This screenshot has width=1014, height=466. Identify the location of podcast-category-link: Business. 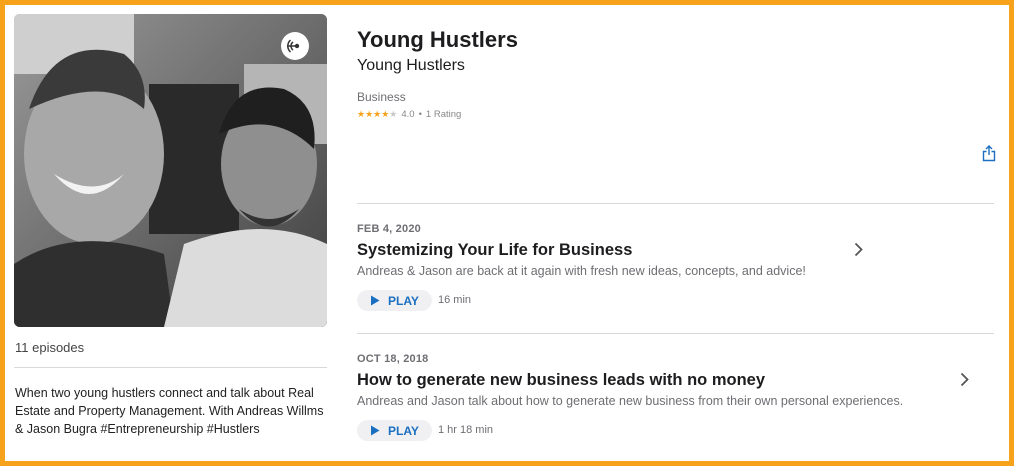
(381, 97).